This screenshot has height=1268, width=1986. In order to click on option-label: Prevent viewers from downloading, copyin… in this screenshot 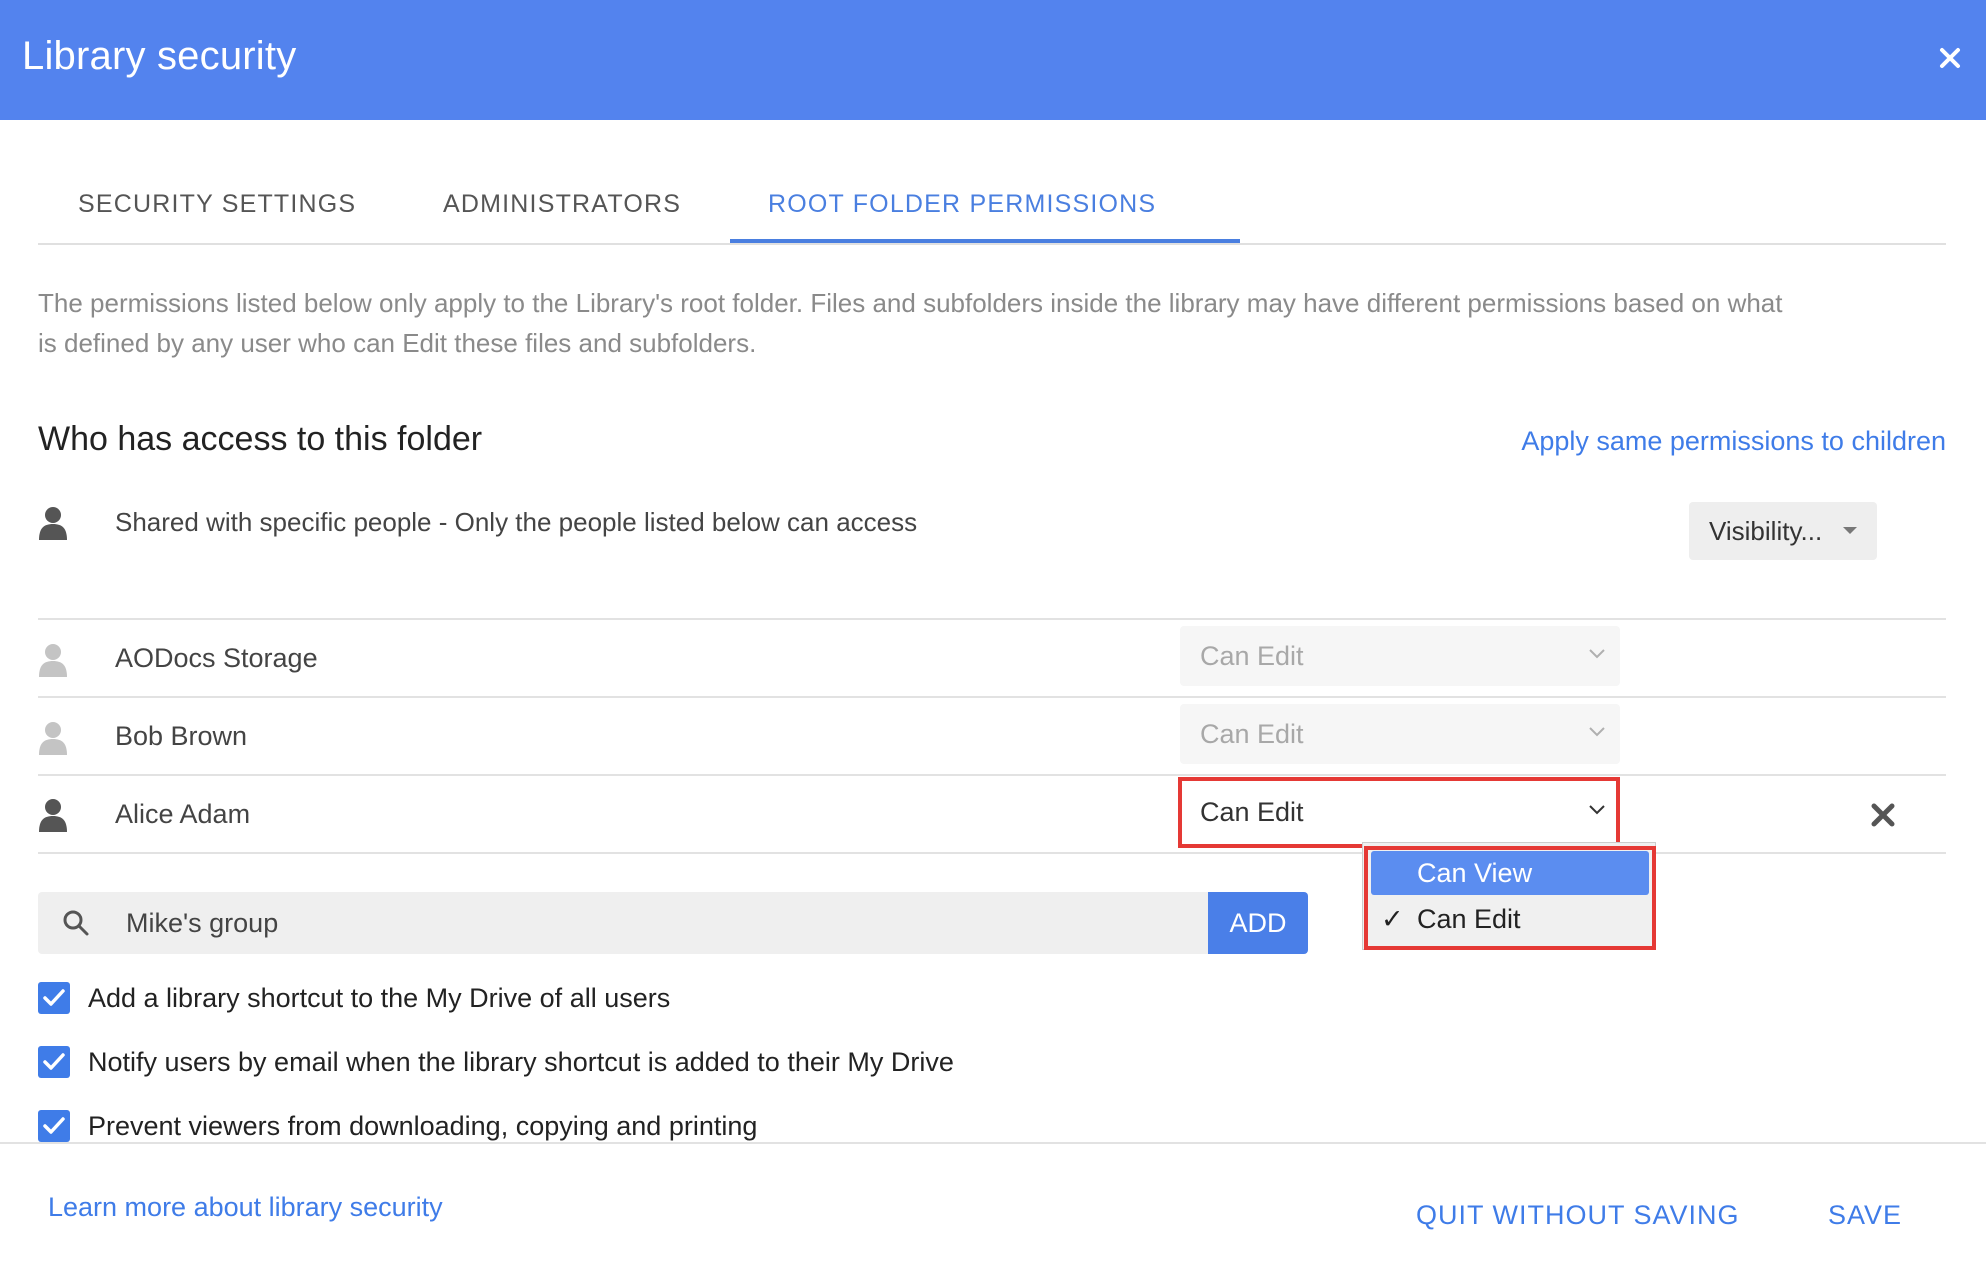, I will do `click(423, 1125)`.